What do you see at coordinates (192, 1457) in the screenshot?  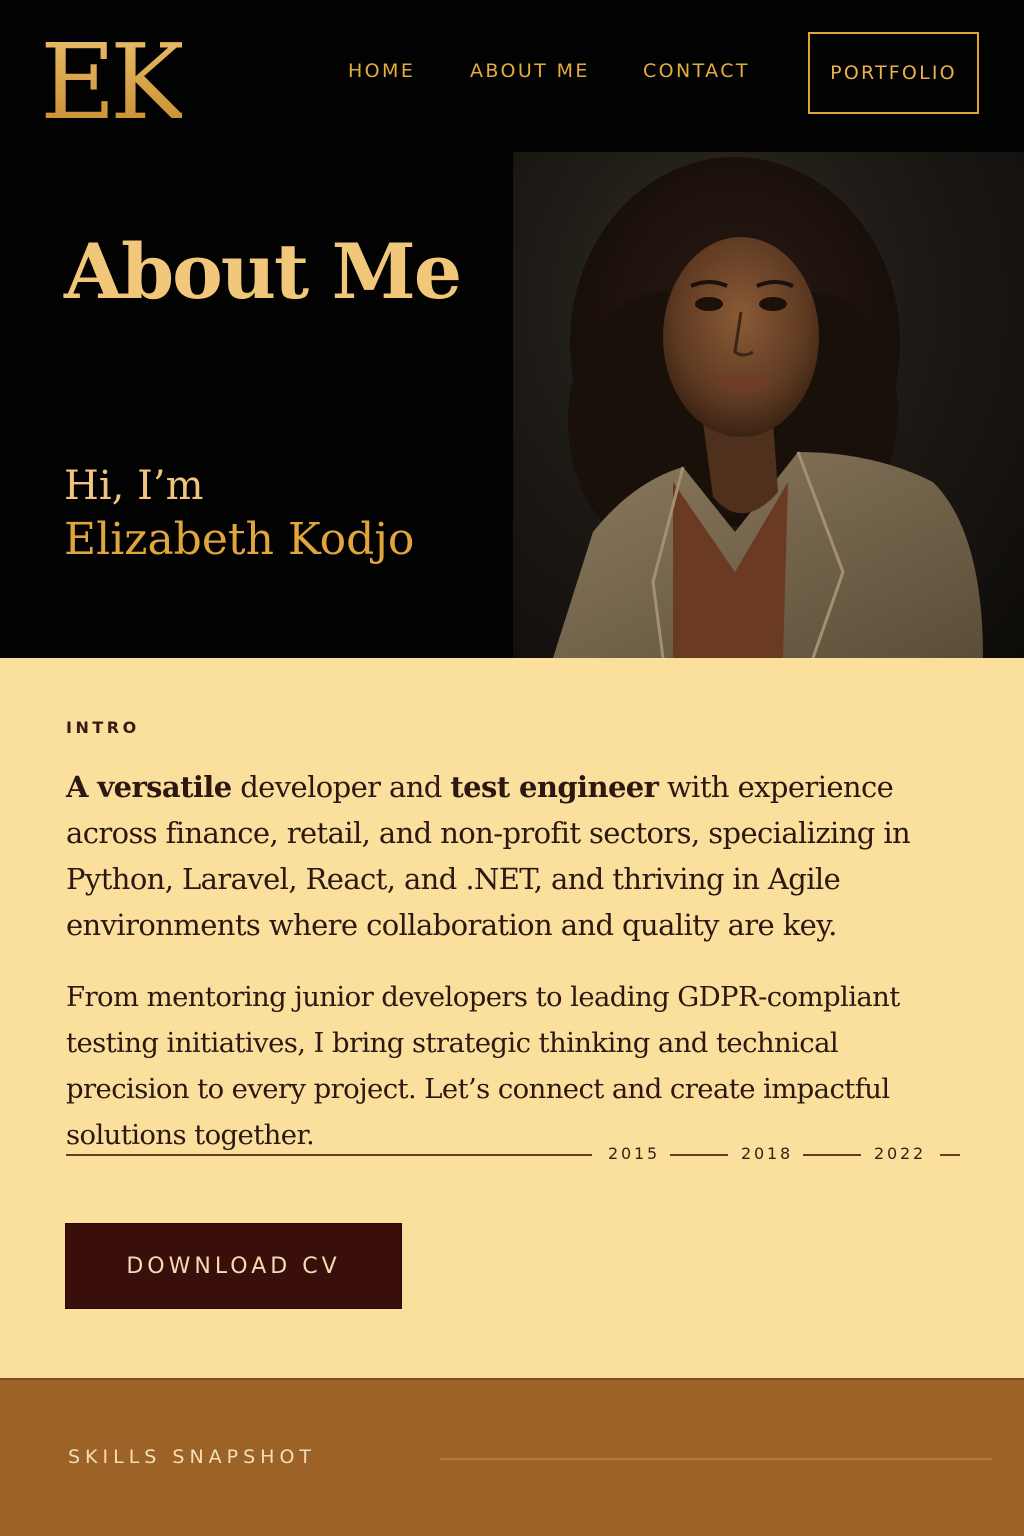 I see `skills-heading: SKILLS SNAPSHOT` at bounding box center [192, 1457].